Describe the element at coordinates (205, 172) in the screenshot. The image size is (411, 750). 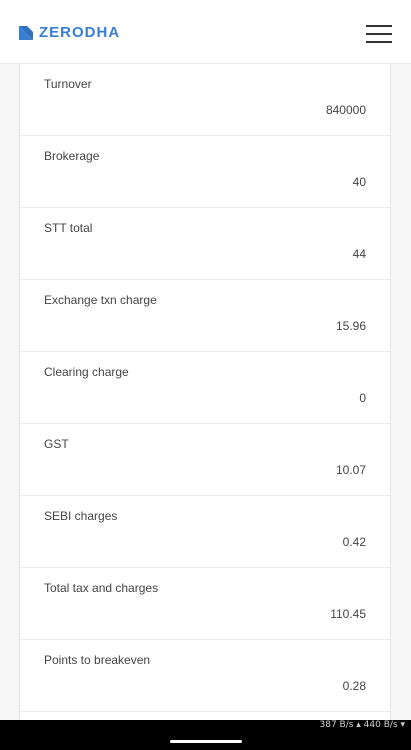
I see `charge-row-brokerage: Brokerage 40` at that location.